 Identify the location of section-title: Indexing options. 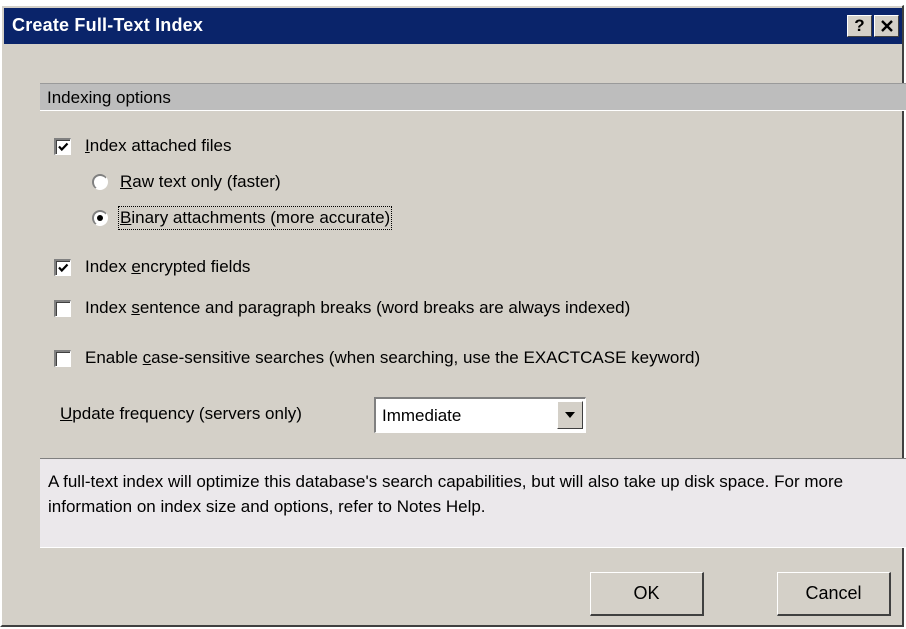
(109, 97).